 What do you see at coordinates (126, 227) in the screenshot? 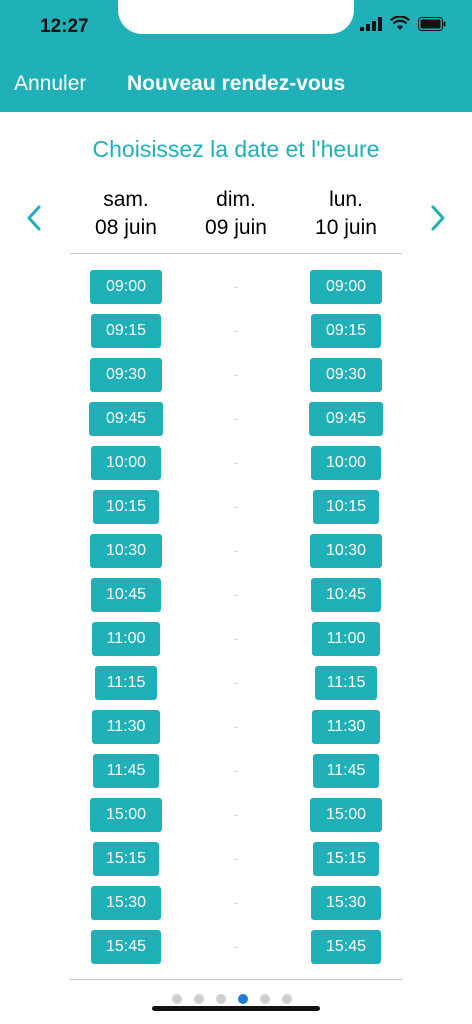
I see `day-date: 08 juin` at bounding box center [126, 227].